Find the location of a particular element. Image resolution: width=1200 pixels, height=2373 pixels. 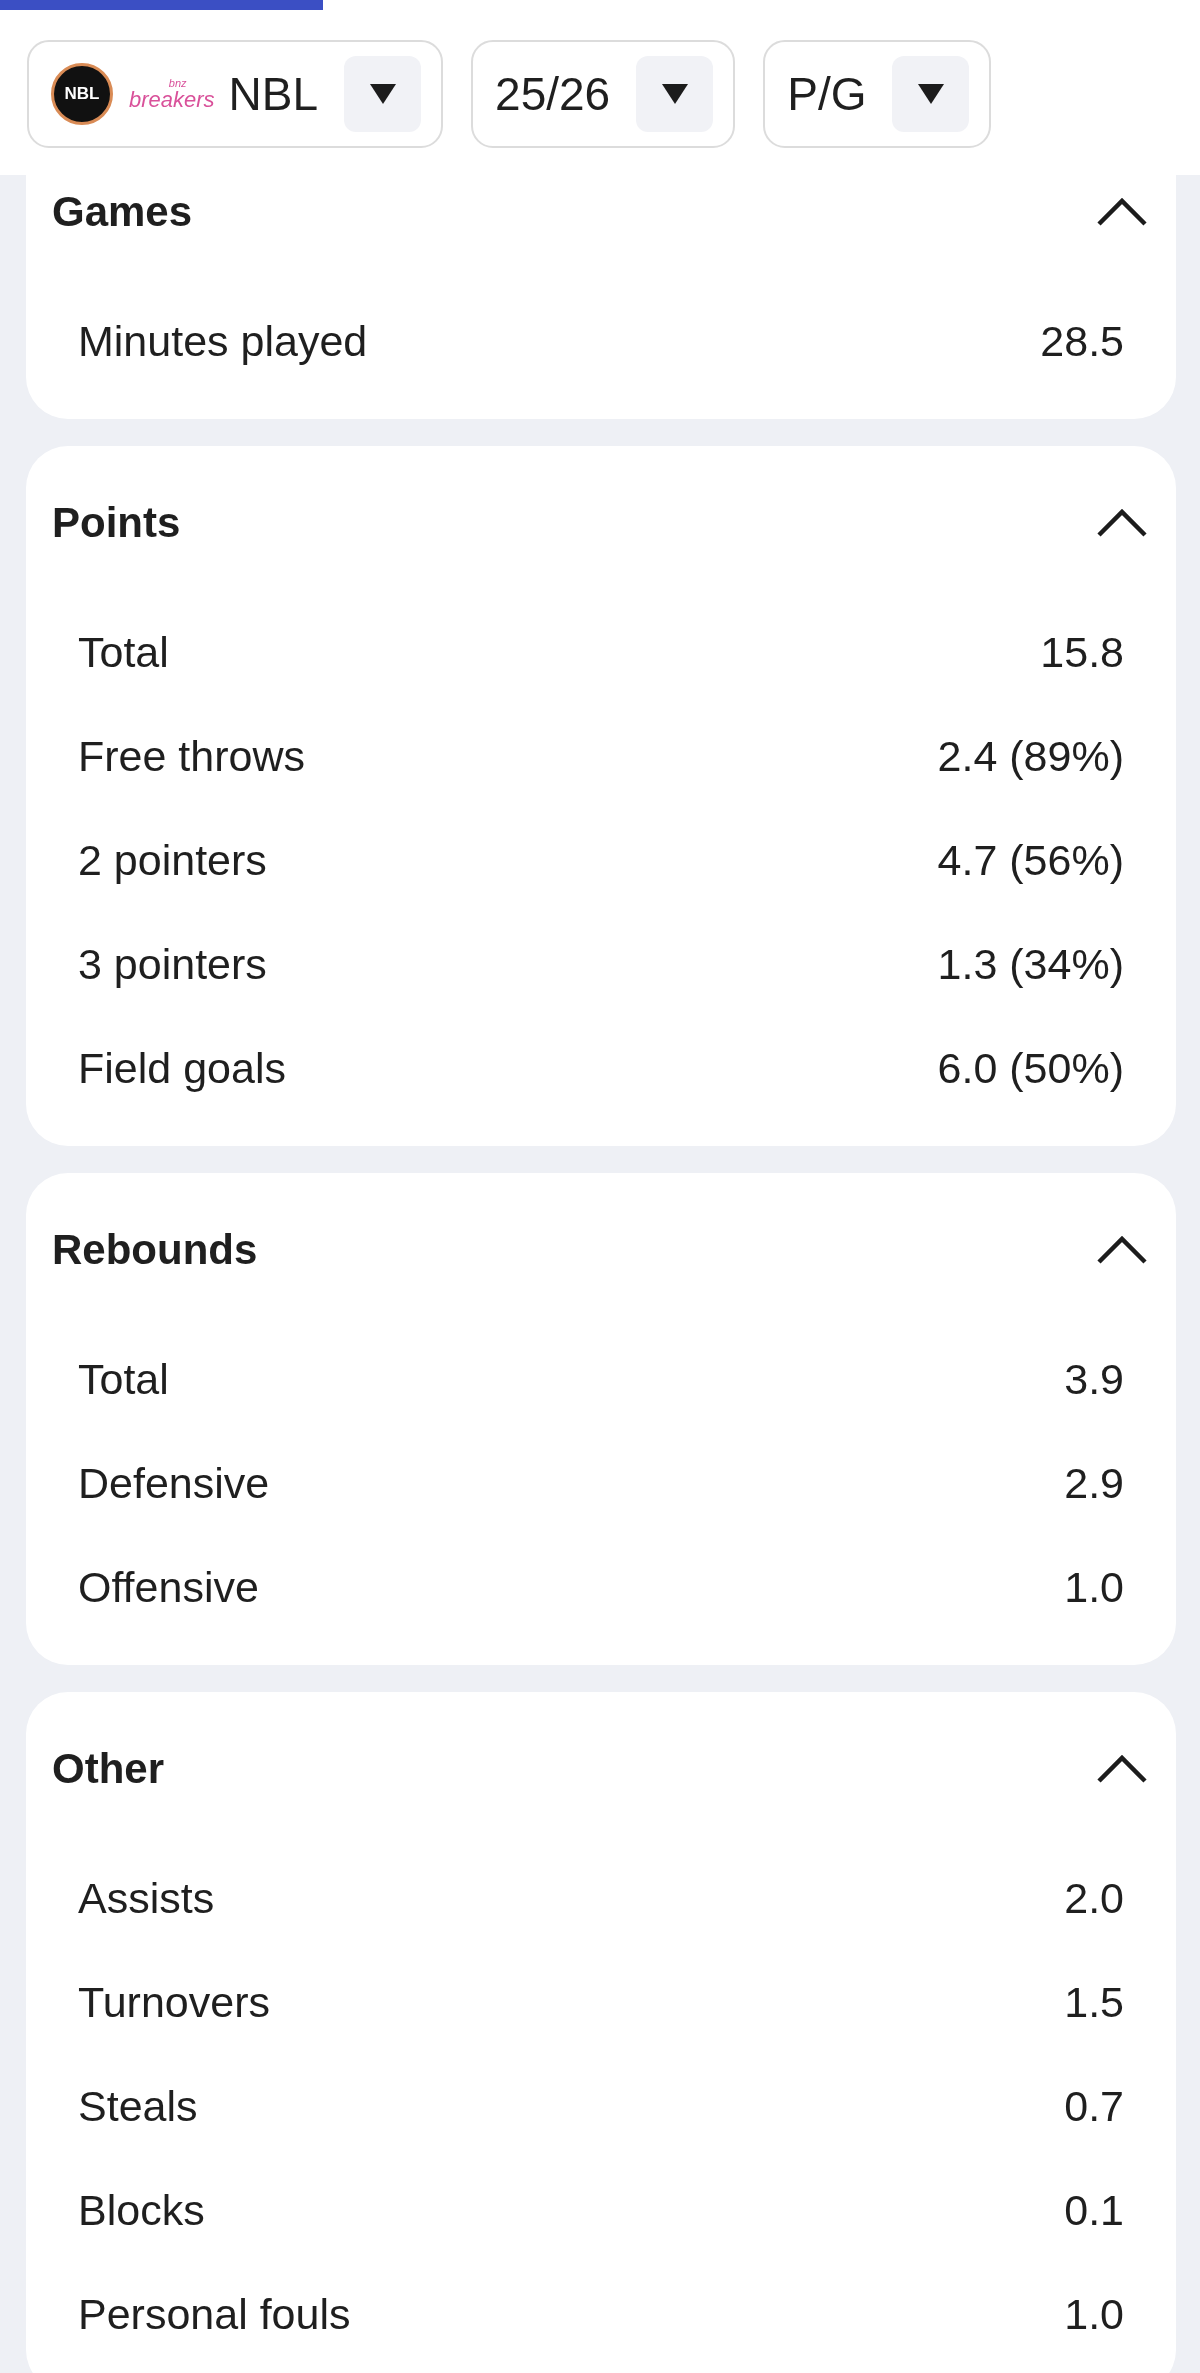

team-logo: bnz breakers is located at coordinates (172, 94).